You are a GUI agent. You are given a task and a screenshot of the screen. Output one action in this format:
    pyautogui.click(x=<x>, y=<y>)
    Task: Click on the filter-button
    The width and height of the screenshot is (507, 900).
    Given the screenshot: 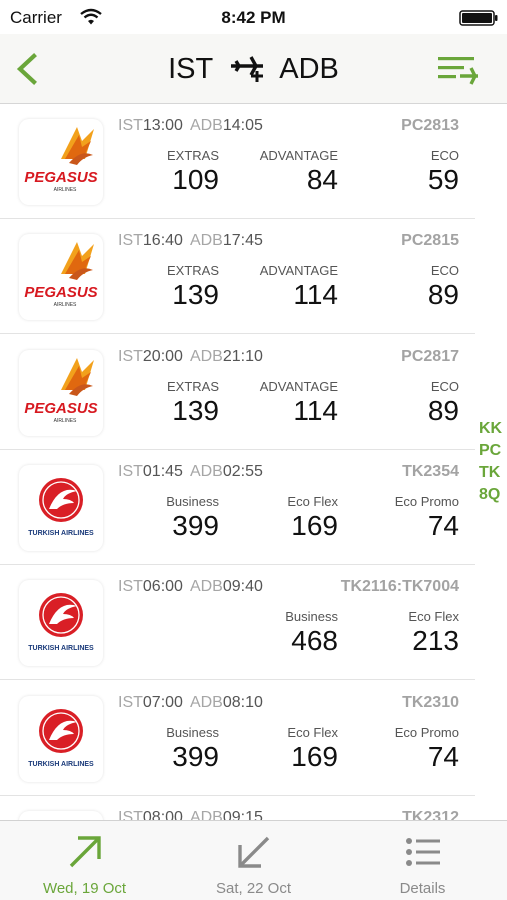 What is the action you would take?
    pyautogui.click(x=458, y=69)
    